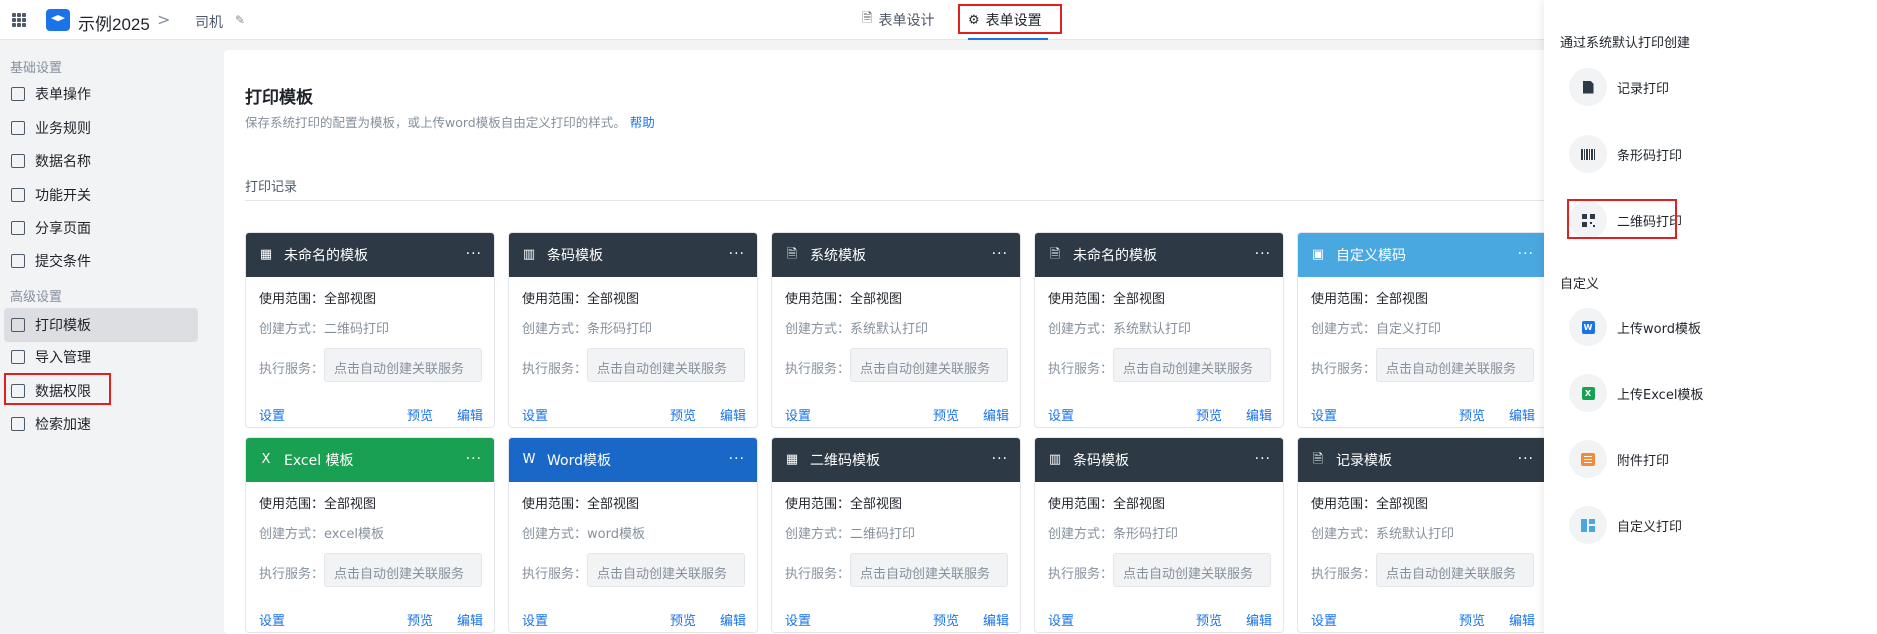 The height and width of the screenshot is (634, 1877). Describe the element at coordinates (99, 424) in the screenshot. I see `sidebar-item-search-acceleration: 检索加速` at that location.